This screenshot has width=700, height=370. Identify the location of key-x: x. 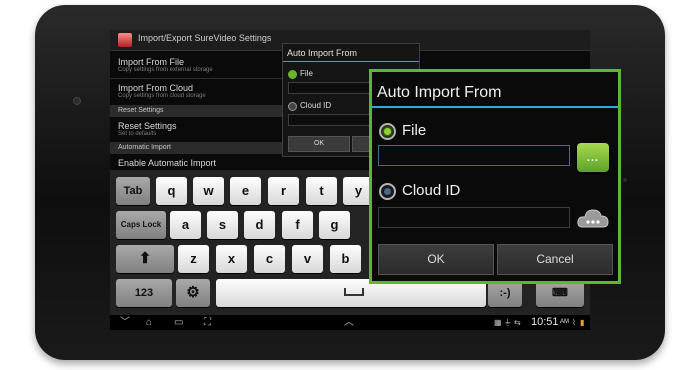
(231, 259).